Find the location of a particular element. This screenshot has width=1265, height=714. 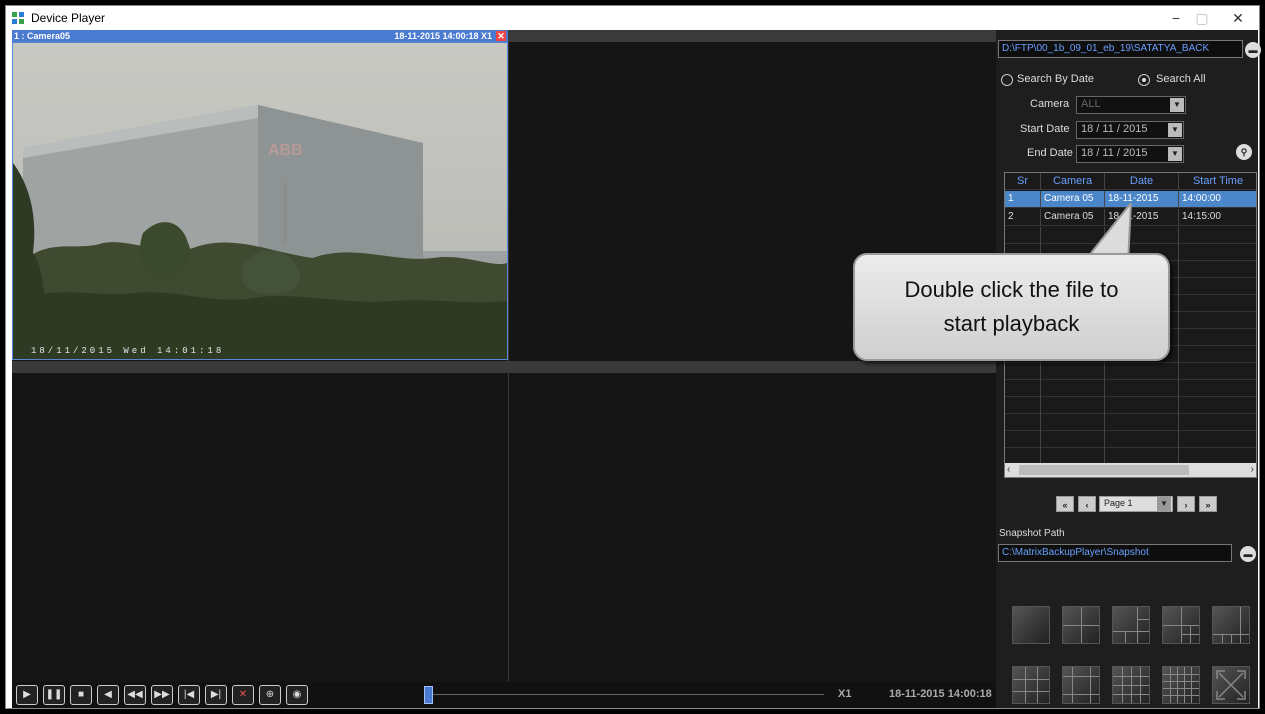

scrollbar-thumb is located at coordinates (1104, 470).